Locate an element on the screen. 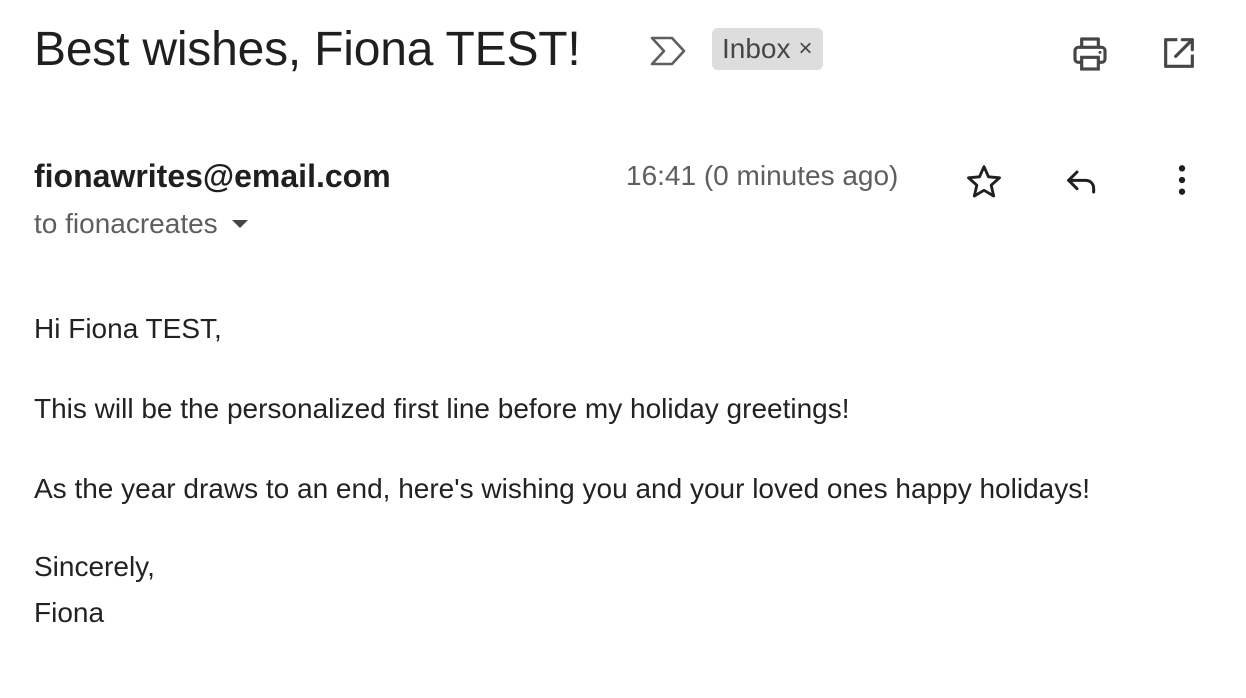 This screenshot has width=1246, height=698. remove-label-button: × is located at coordinates (806, 49).